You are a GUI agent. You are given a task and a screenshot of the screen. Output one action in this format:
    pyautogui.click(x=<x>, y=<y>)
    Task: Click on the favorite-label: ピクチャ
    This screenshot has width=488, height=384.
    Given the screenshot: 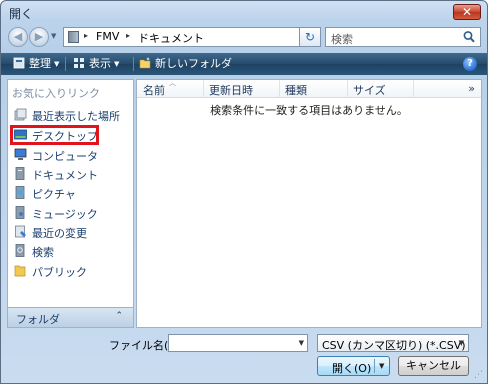 What is the action you would take?
    pyautogui.click(x=54, y=194)
    